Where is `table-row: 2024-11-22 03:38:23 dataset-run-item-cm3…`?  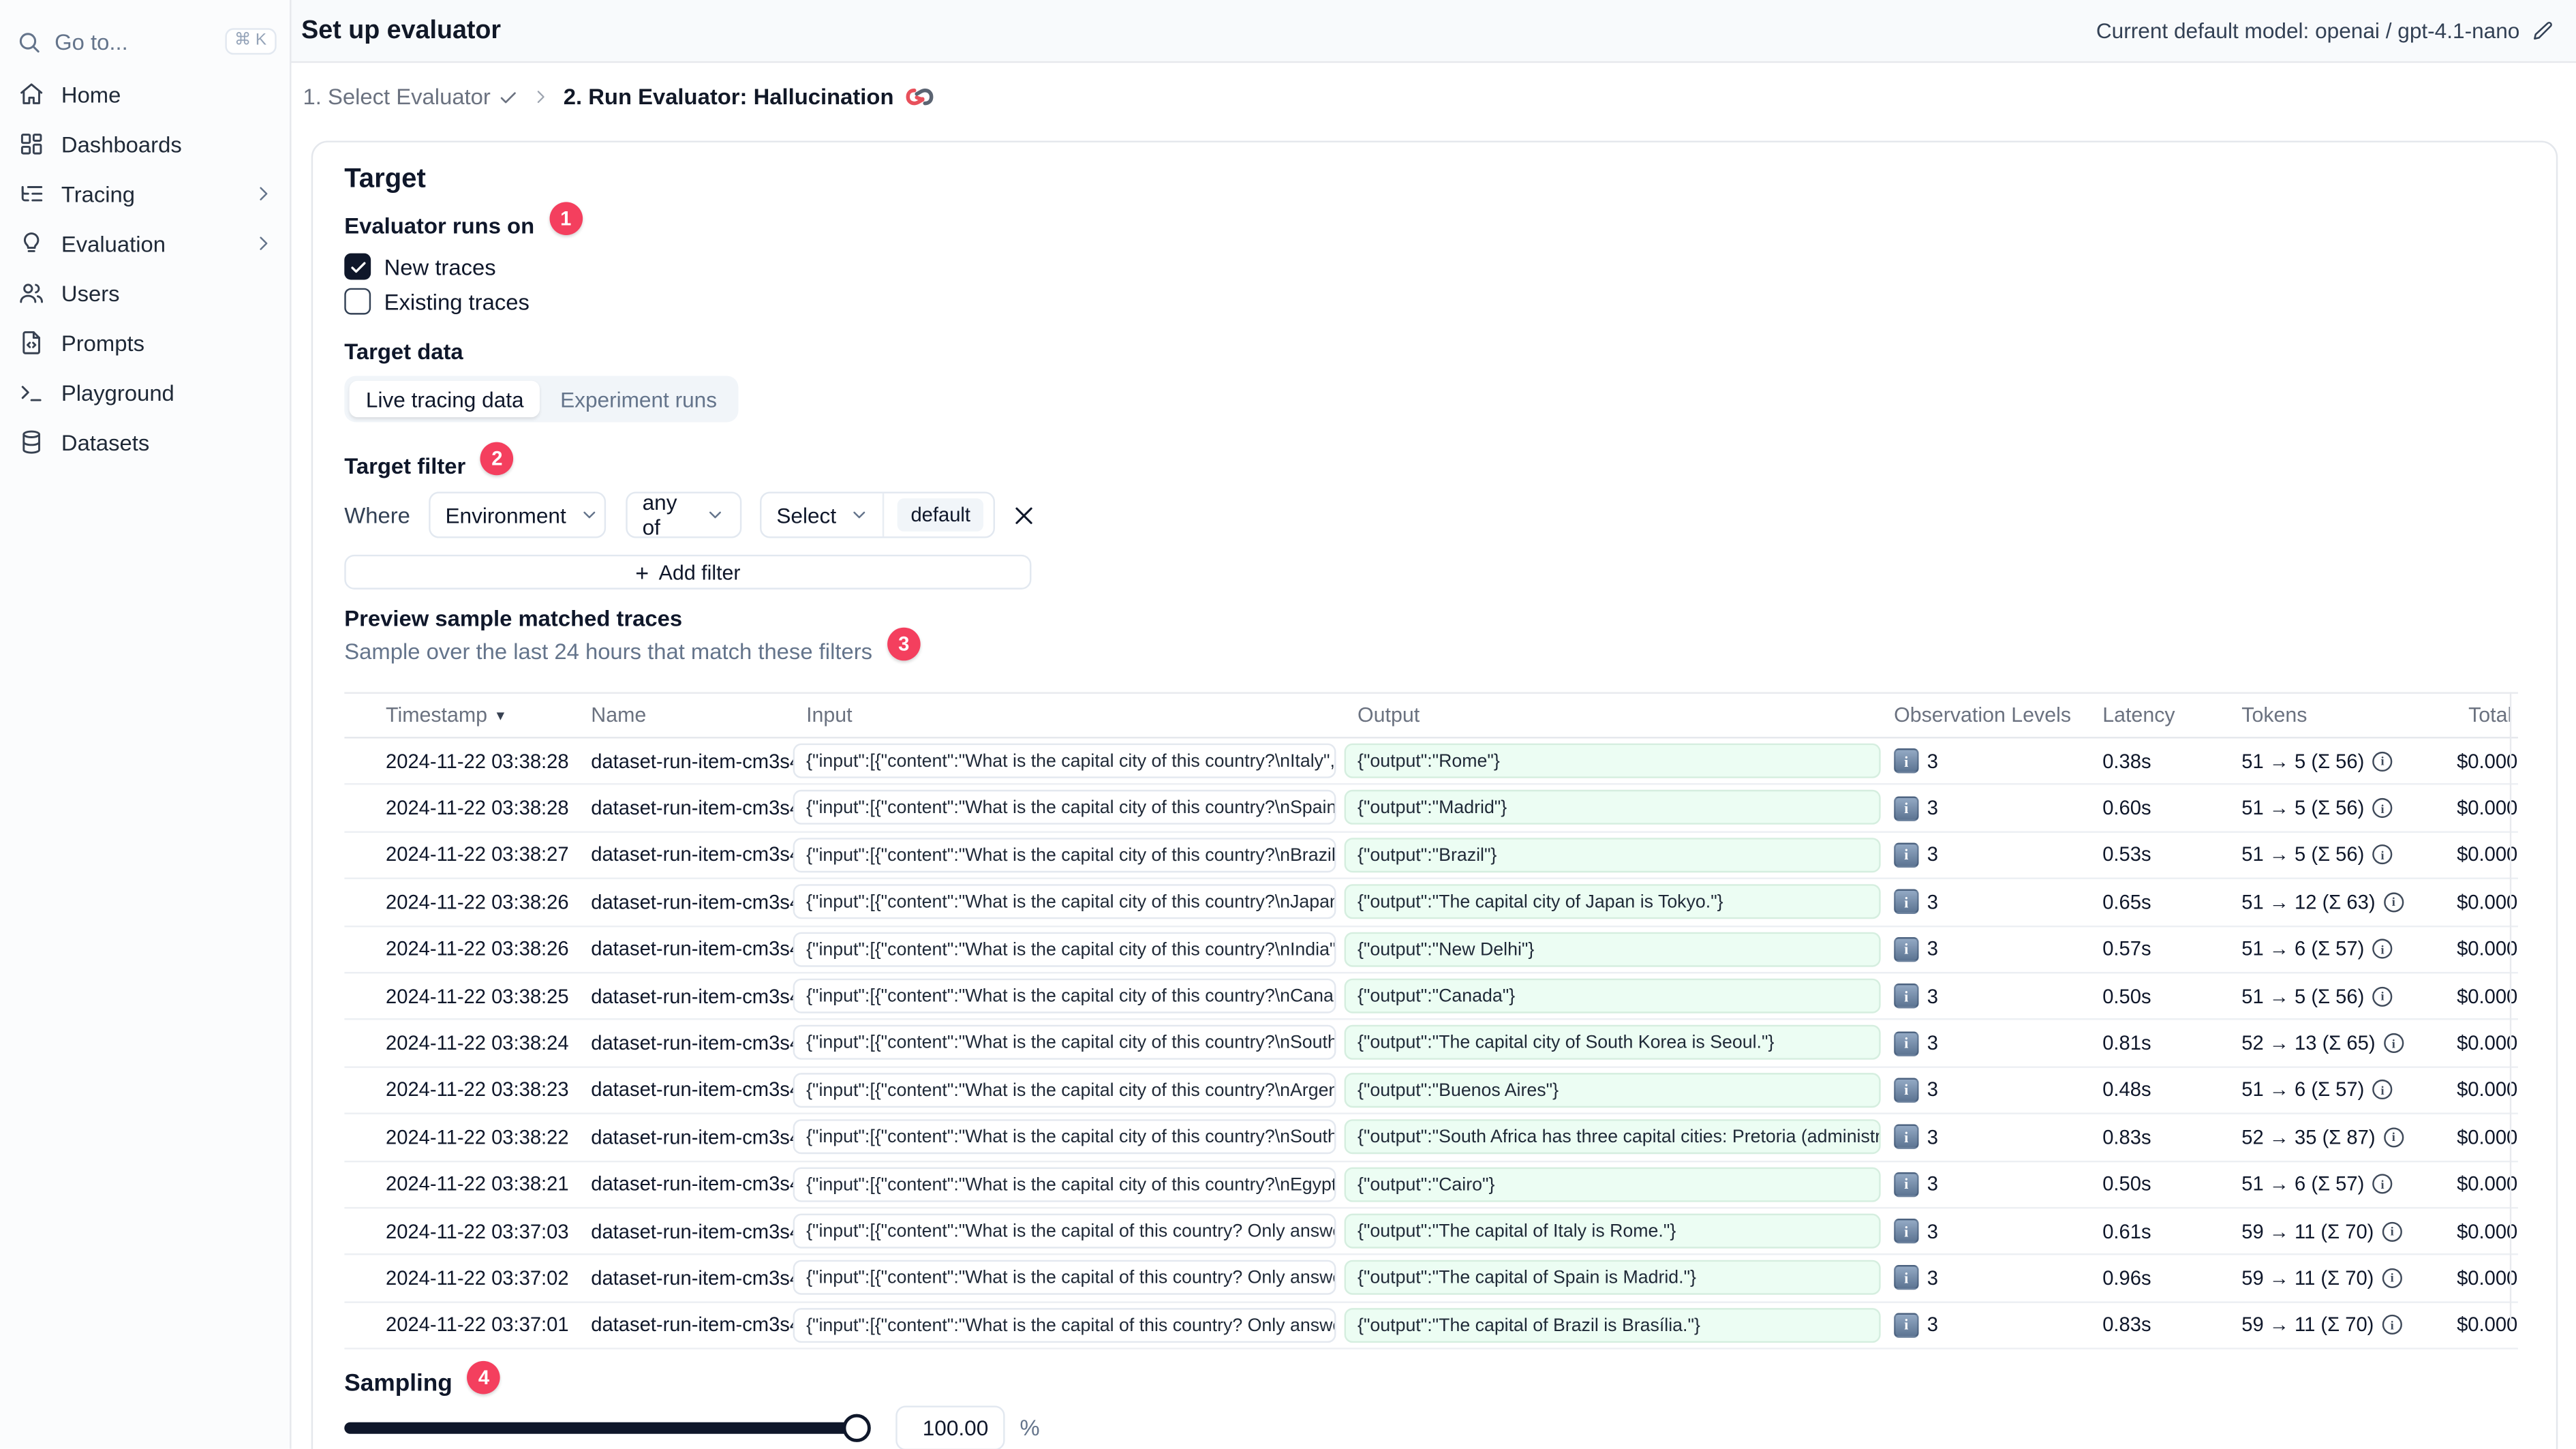
table-row: 2024-11-22 03:38:23 dataset-run-item-cm3… is located at coordinates (1431, 1091).